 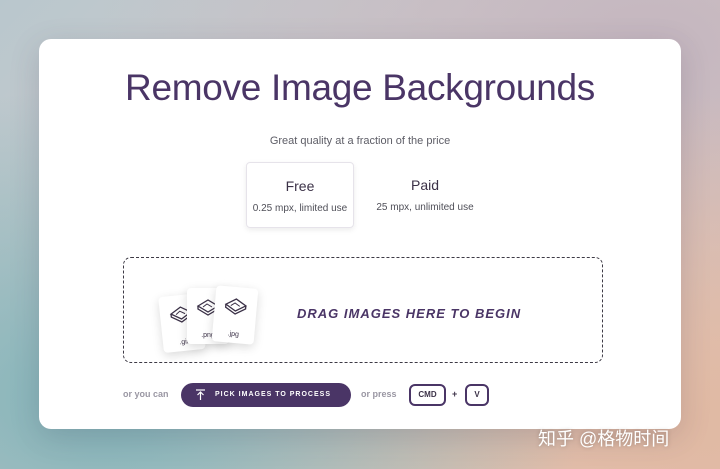 I want to click on or-press-text: or press, so click(x=379, y=394).